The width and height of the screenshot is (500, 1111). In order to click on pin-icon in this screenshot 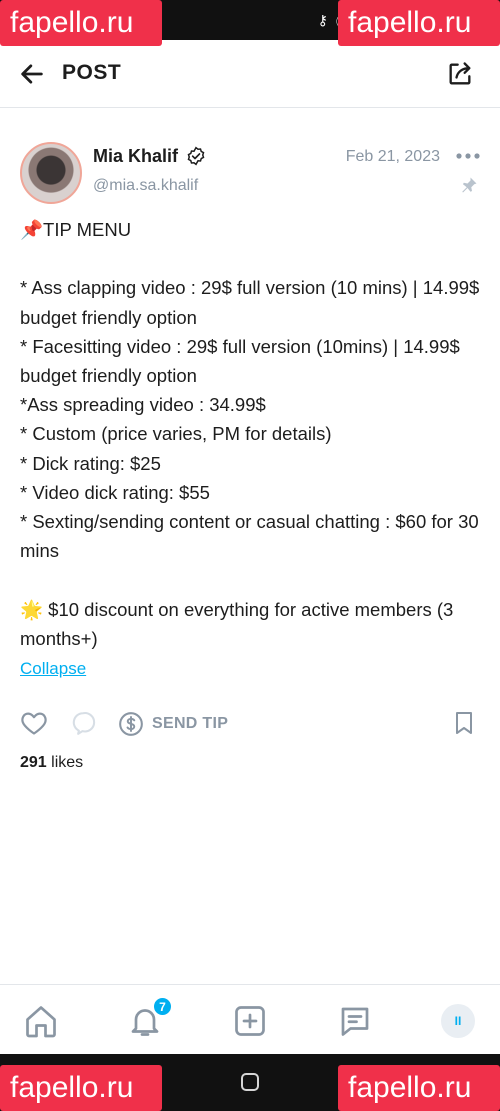, I will do `click(469, 185)`.